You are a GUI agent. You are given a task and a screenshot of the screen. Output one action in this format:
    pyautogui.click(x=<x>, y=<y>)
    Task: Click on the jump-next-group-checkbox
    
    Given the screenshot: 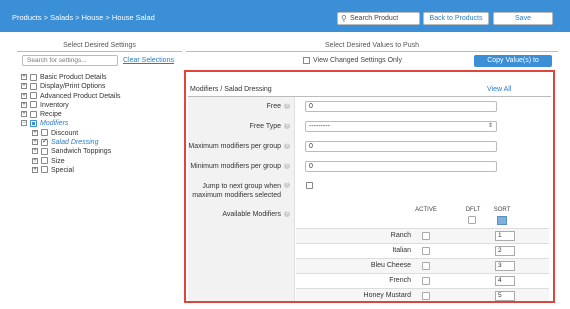 What is the action you would take?
    pyautogui.click(x=309, y=185)
    